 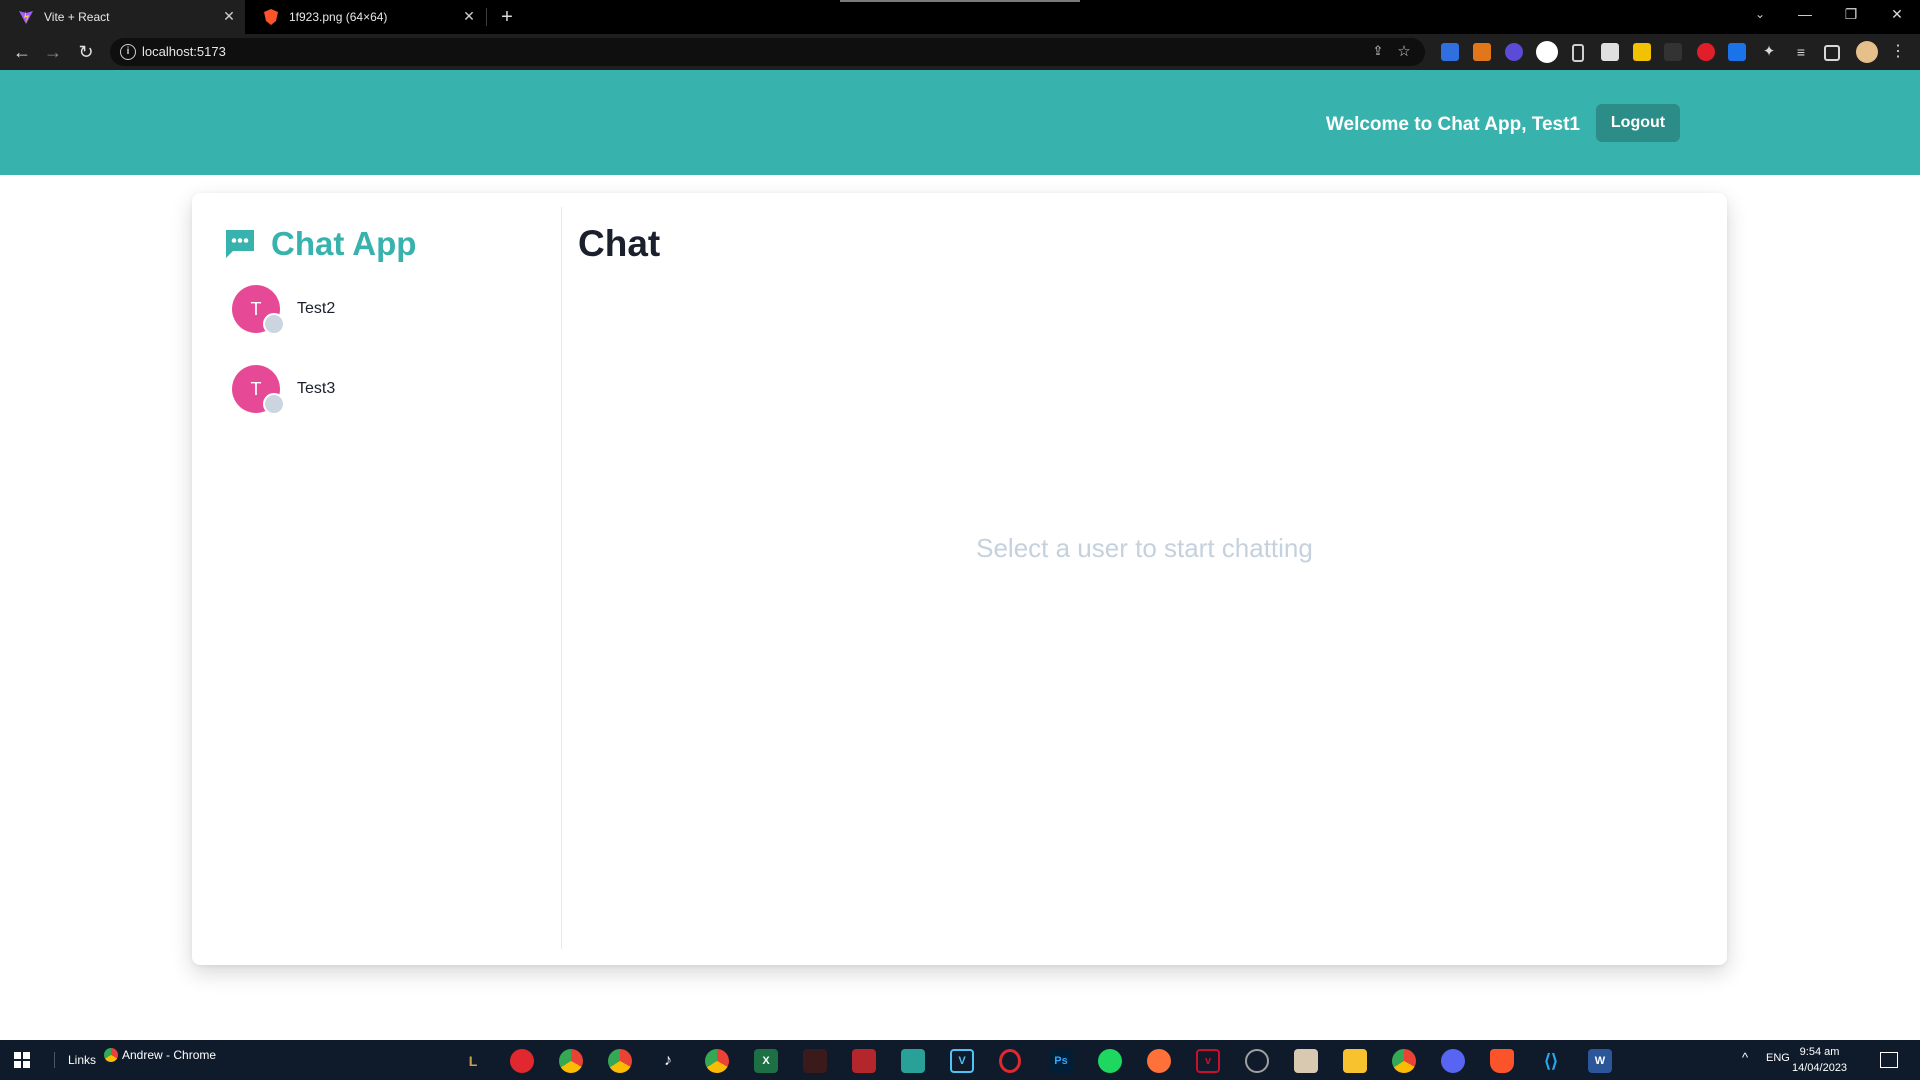 What do you see at coordinates (767, 52) in the screenshot?
I see `address-bar: i localhost:5173 ⇪ ☆` at bounding box center [767, 52].